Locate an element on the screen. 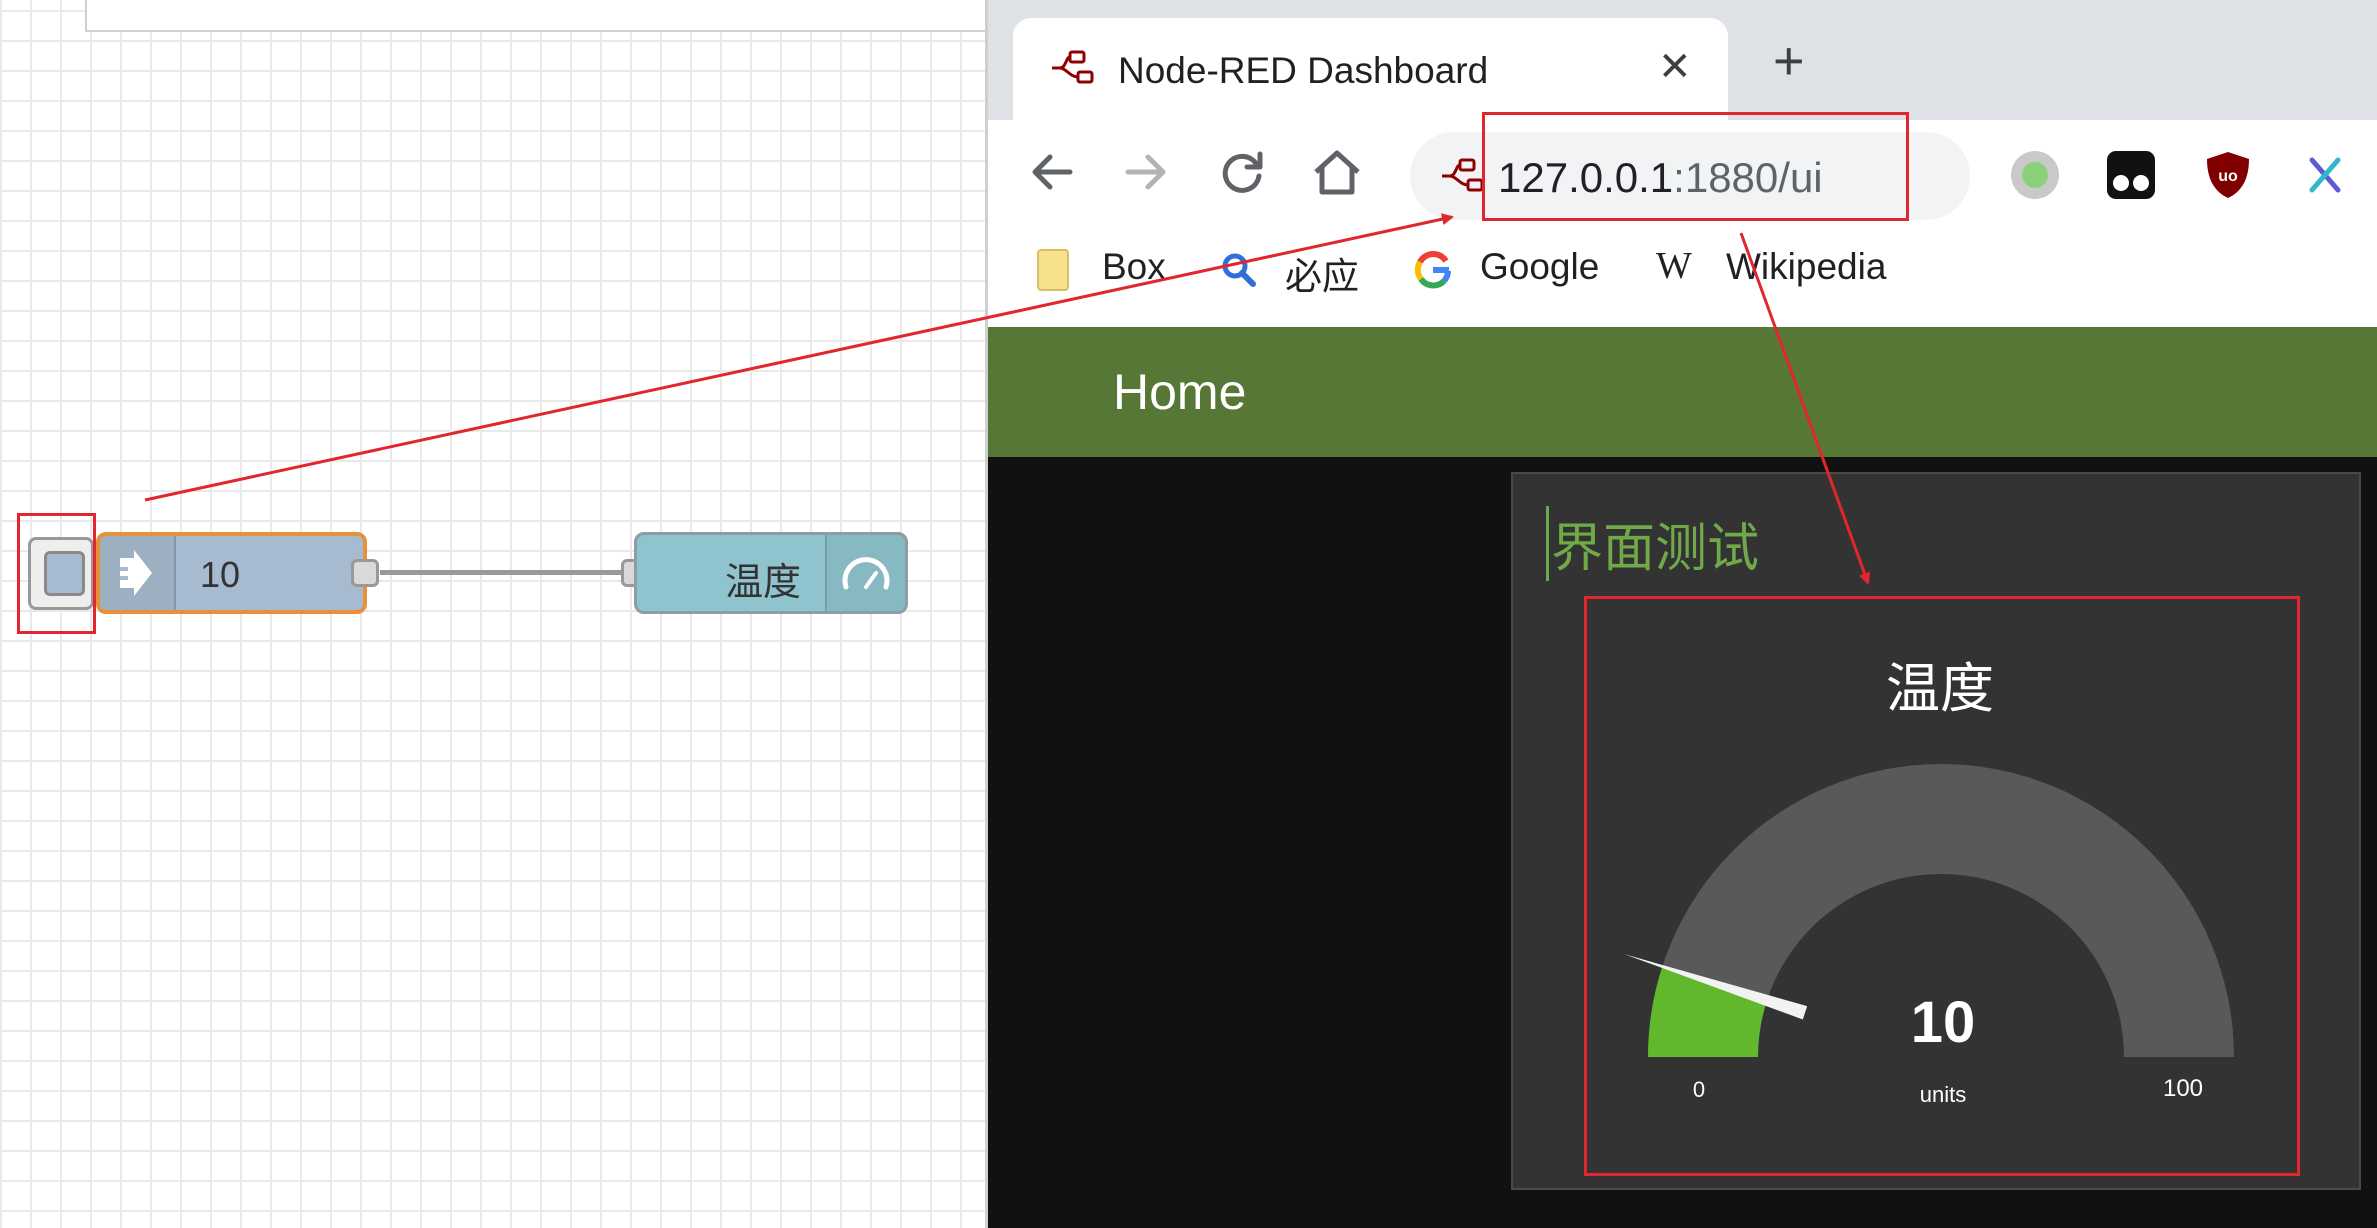 Image resolution: width=2377 pixels, height=1228 pixels. tab-close-icon: ✕ is located at coordinates (1675, 67).